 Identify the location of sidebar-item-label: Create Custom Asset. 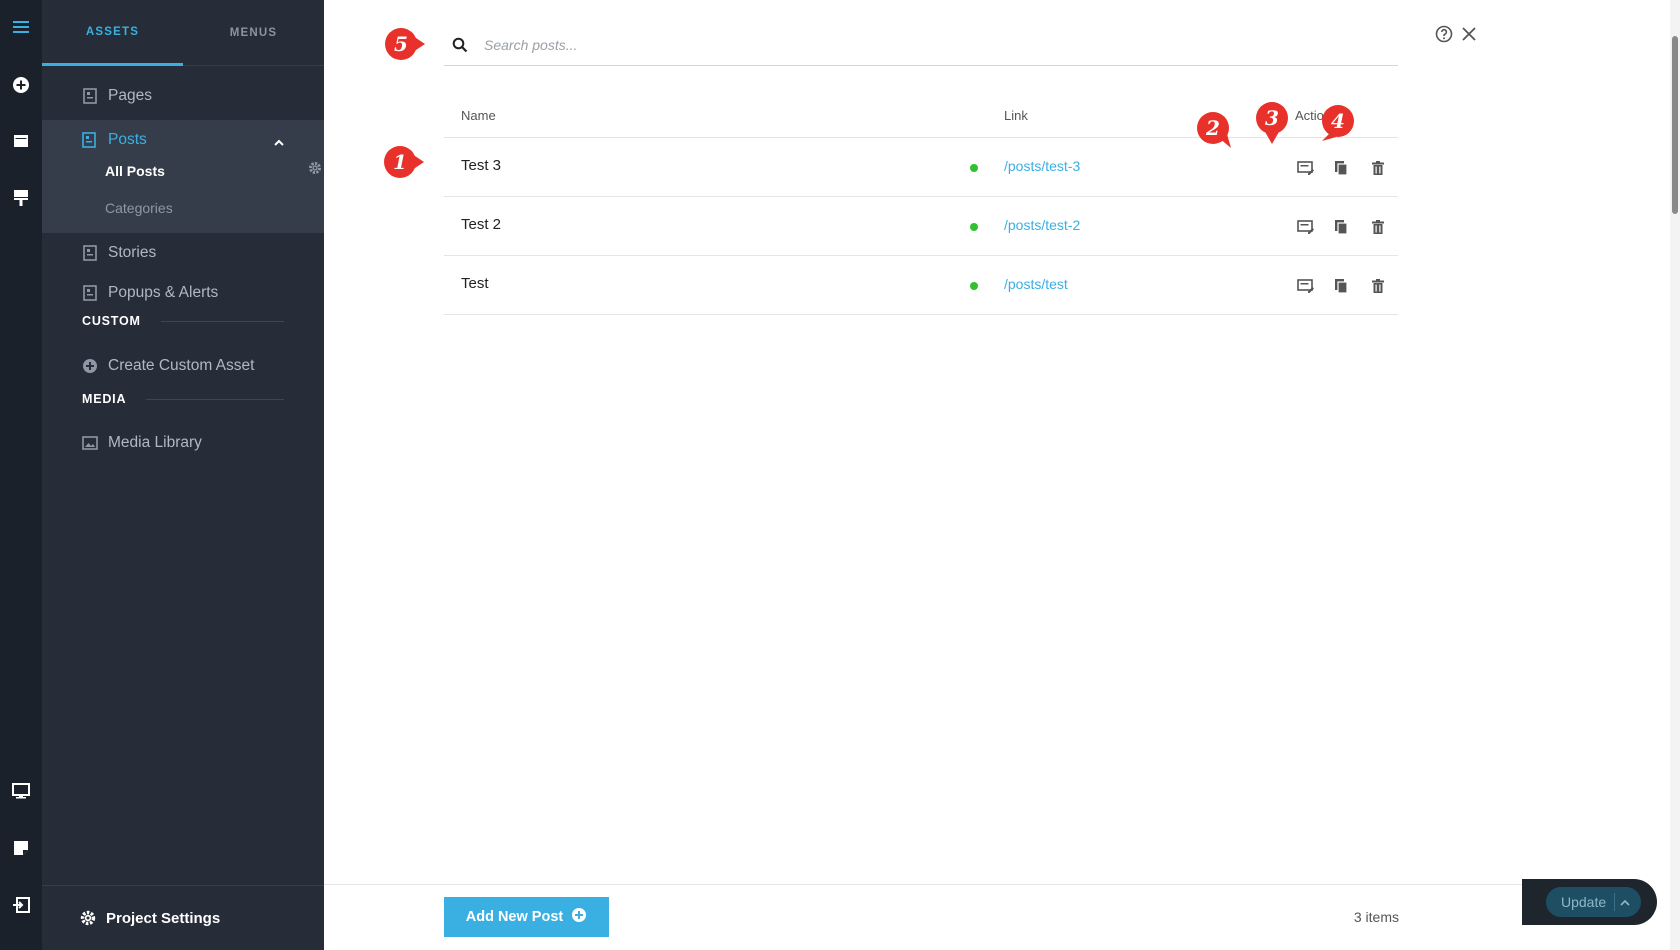
(181, 365).